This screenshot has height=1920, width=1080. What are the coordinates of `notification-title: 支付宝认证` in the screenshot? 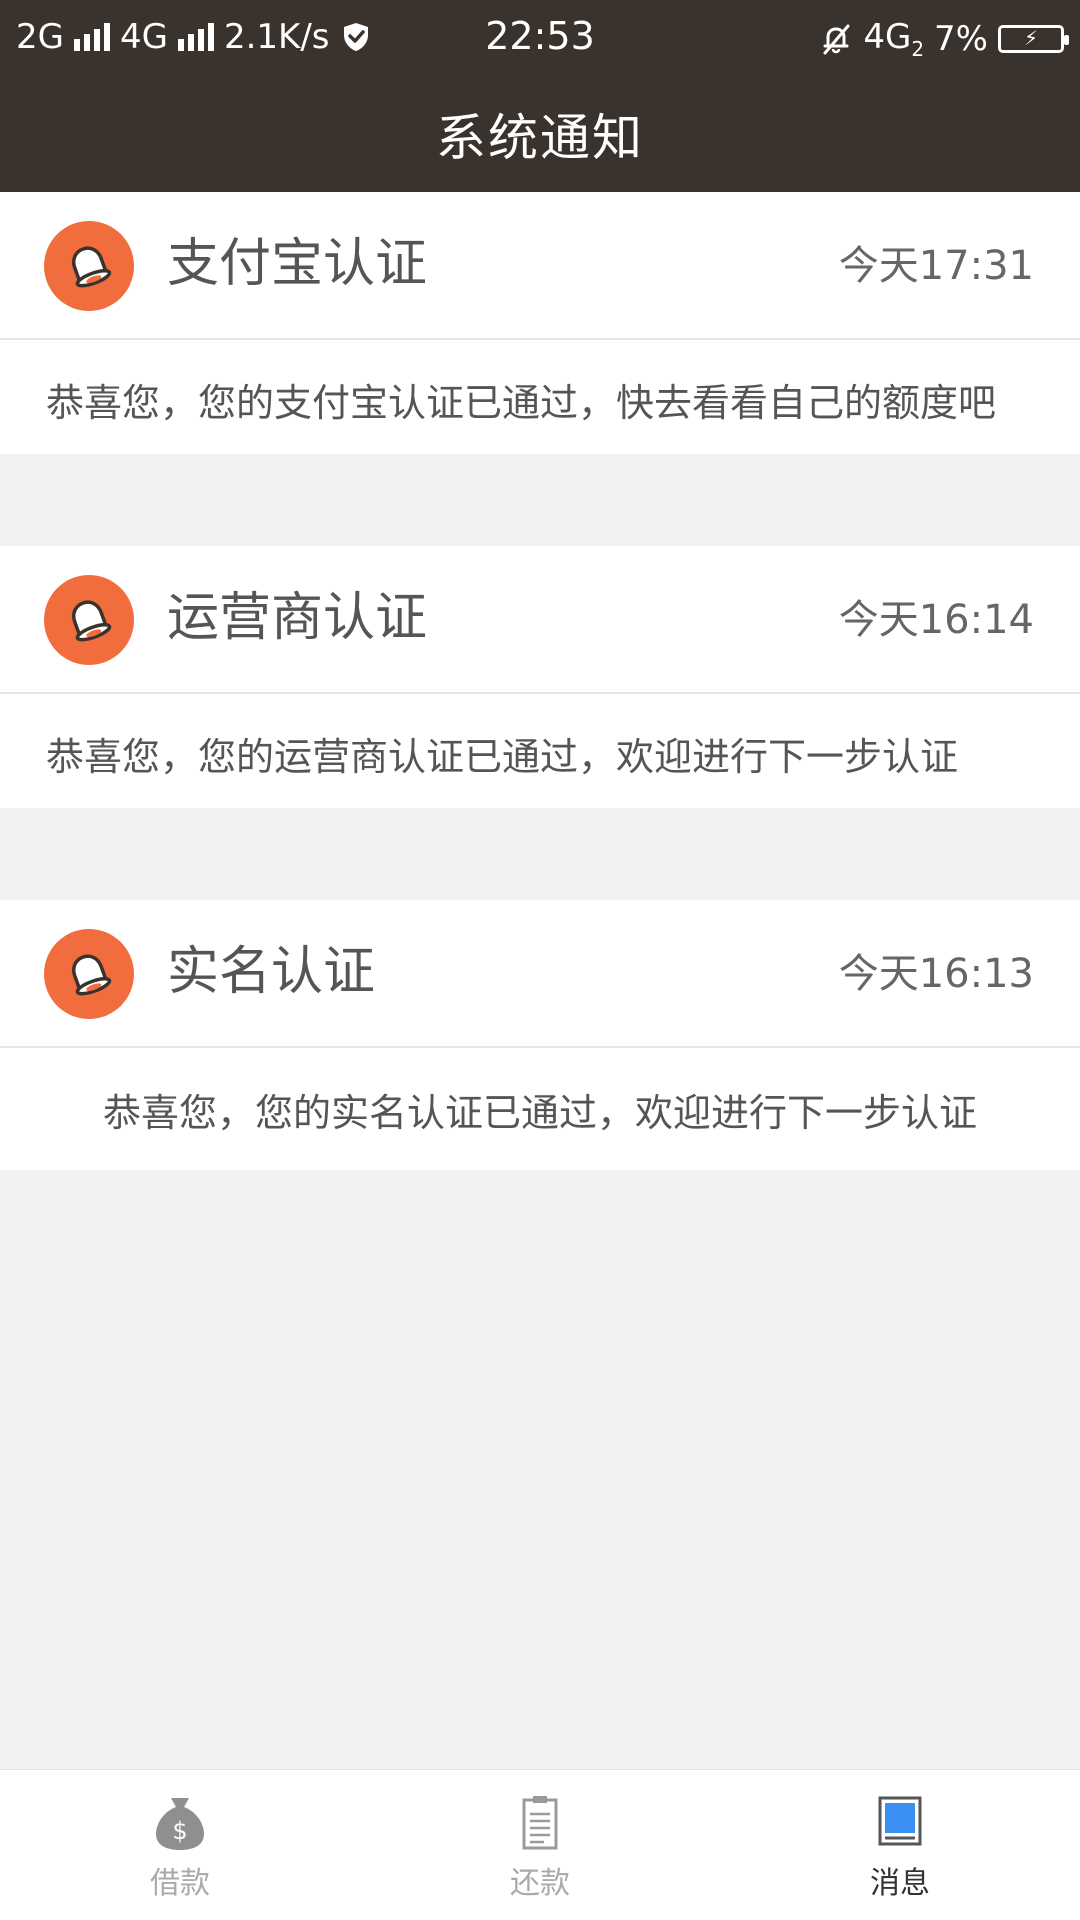 It's located at (297, 264).